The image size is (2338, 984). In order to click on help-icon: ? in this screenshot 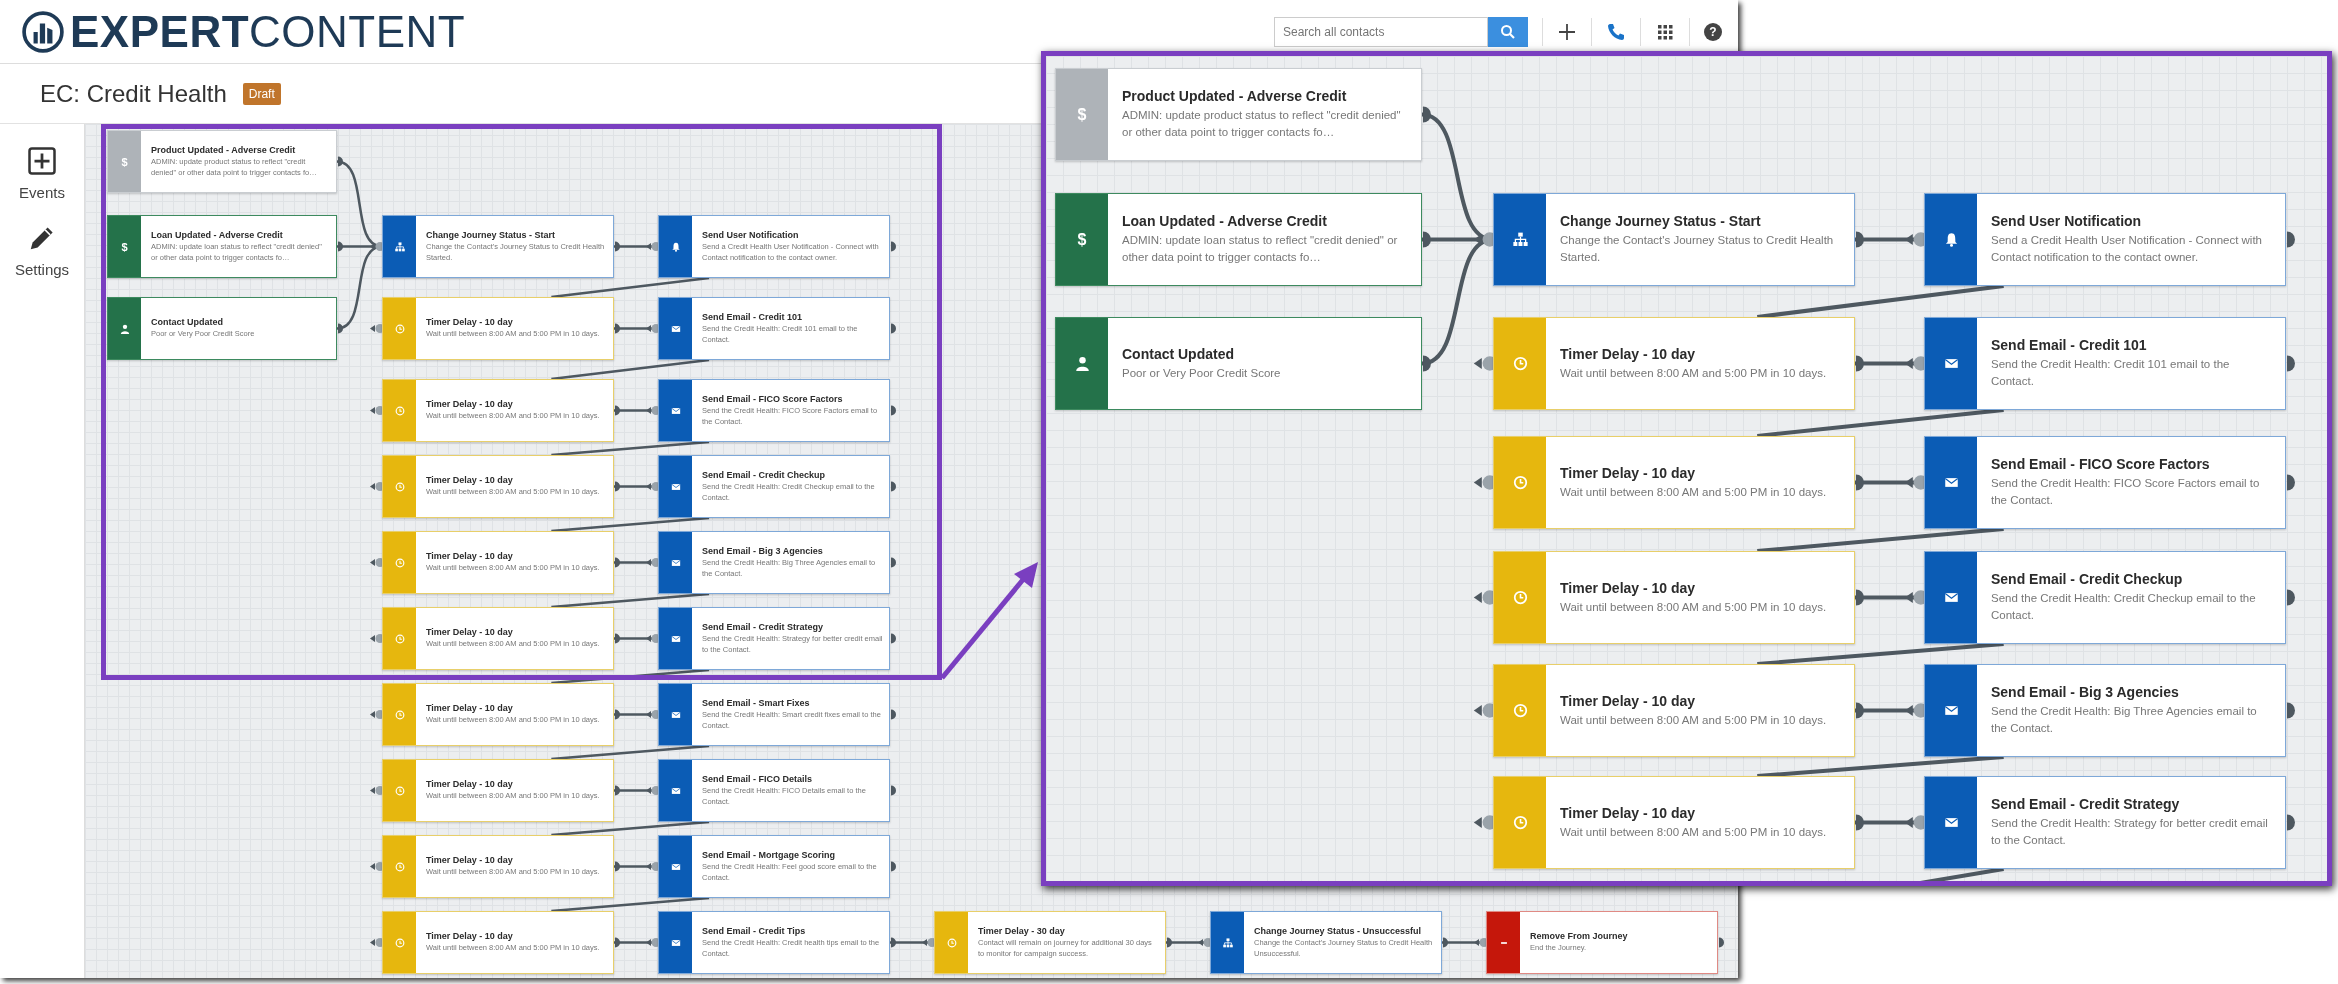, I will do `click(1713, 31)`.